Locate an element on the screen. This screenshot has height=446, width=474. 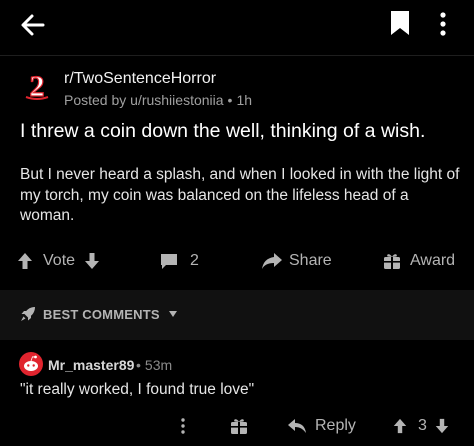
comment-author: Mr_master89 is located at coordinates (91, 365).